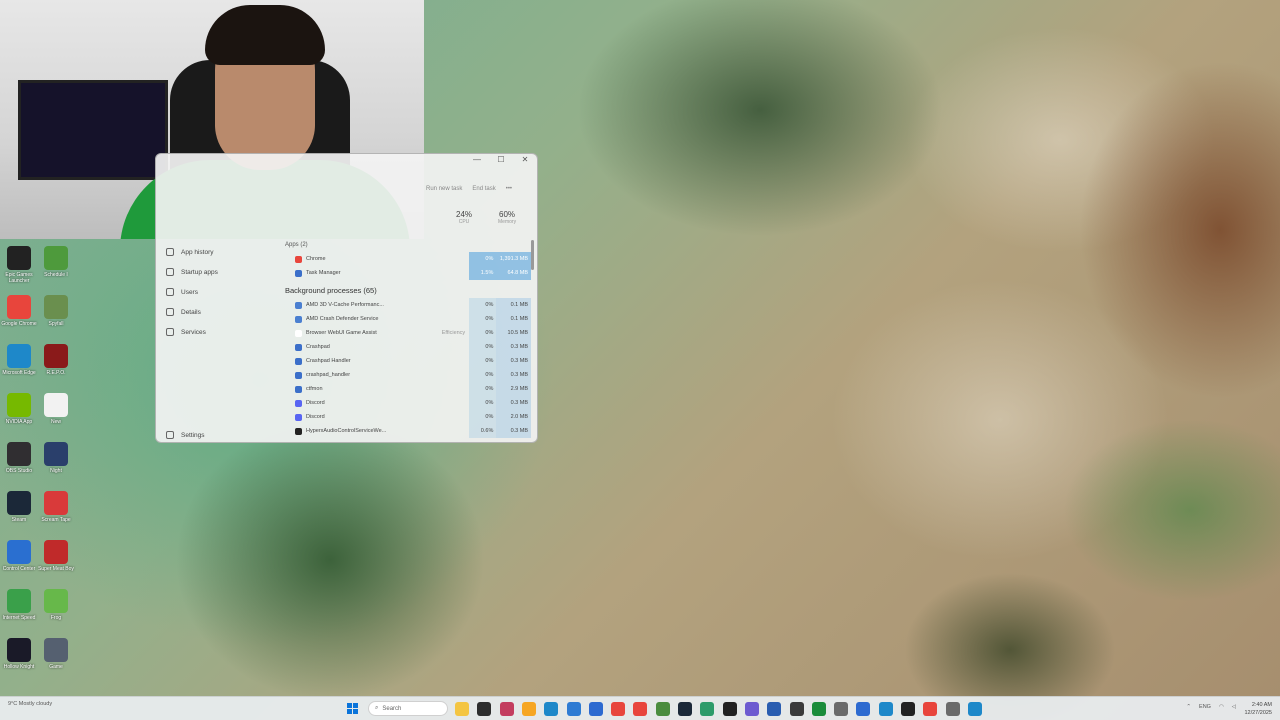 This screenshot has width=1280, height=720. I want to click on desktop-shortcut: Night, so click(56, 466).